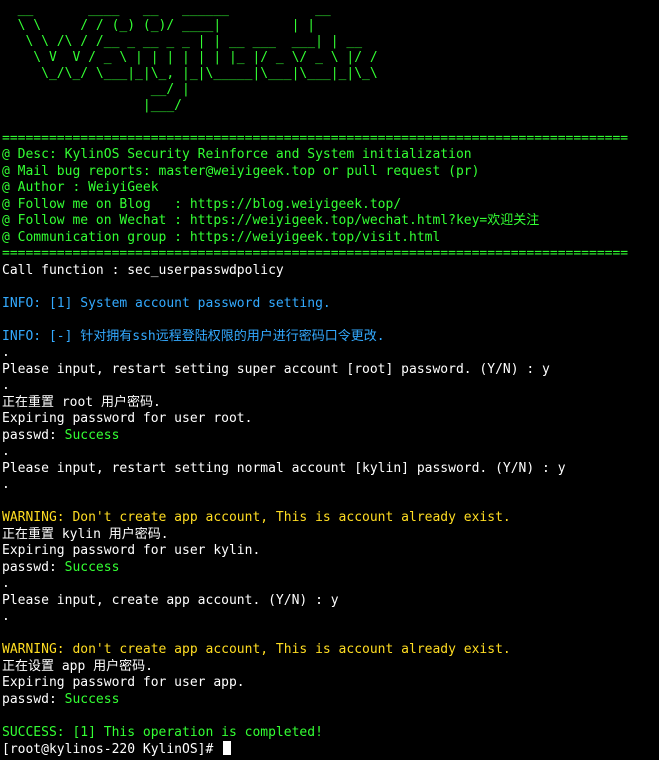 This screenshot has width=659, height=760. I want to click on passwd-kylin-line: passwd: Success, so click(329, 568).